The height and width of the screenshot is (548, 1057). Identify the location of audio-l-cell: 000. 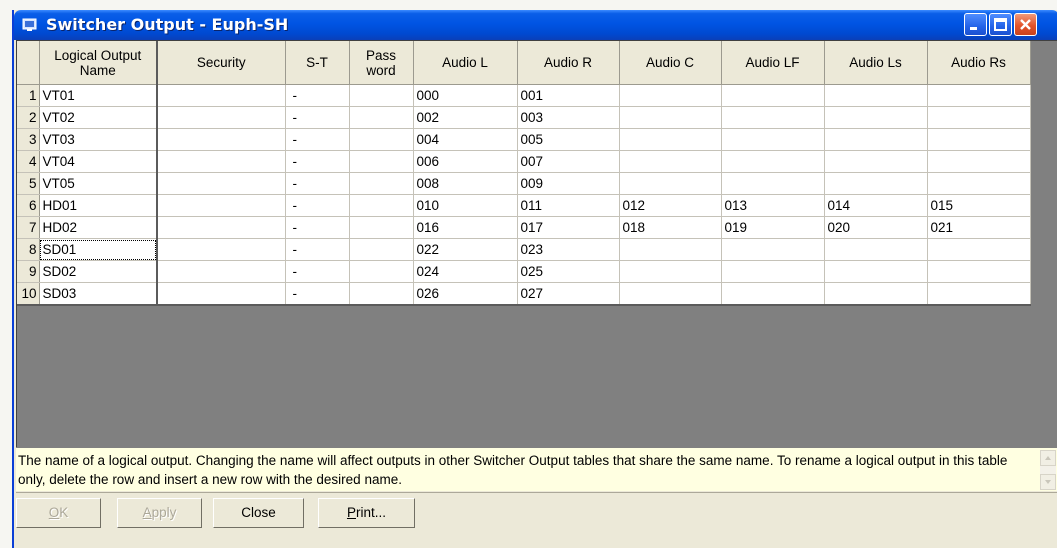
(465, 95).